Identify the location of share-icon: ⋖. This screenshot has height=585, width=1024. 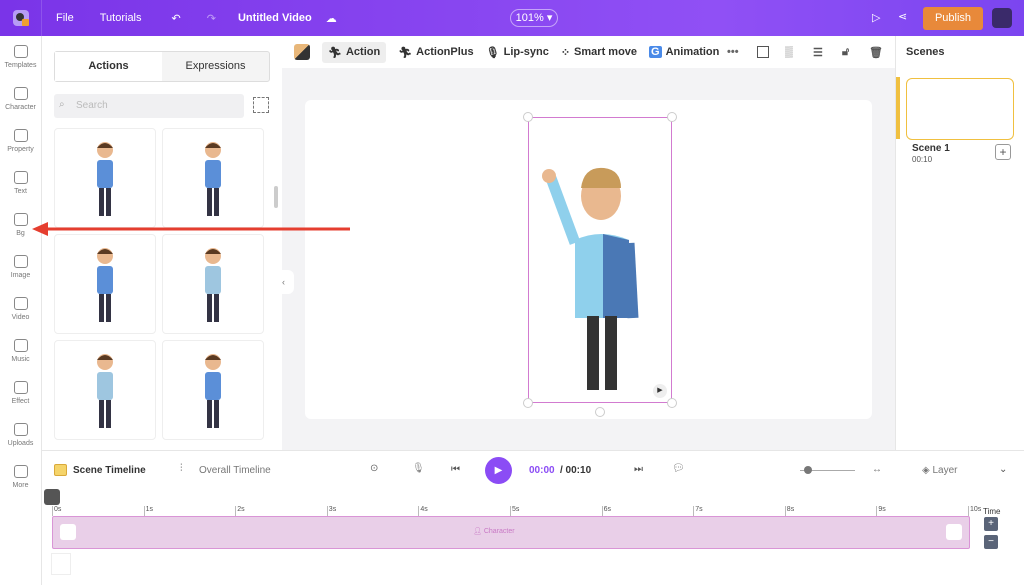
(902, 16).